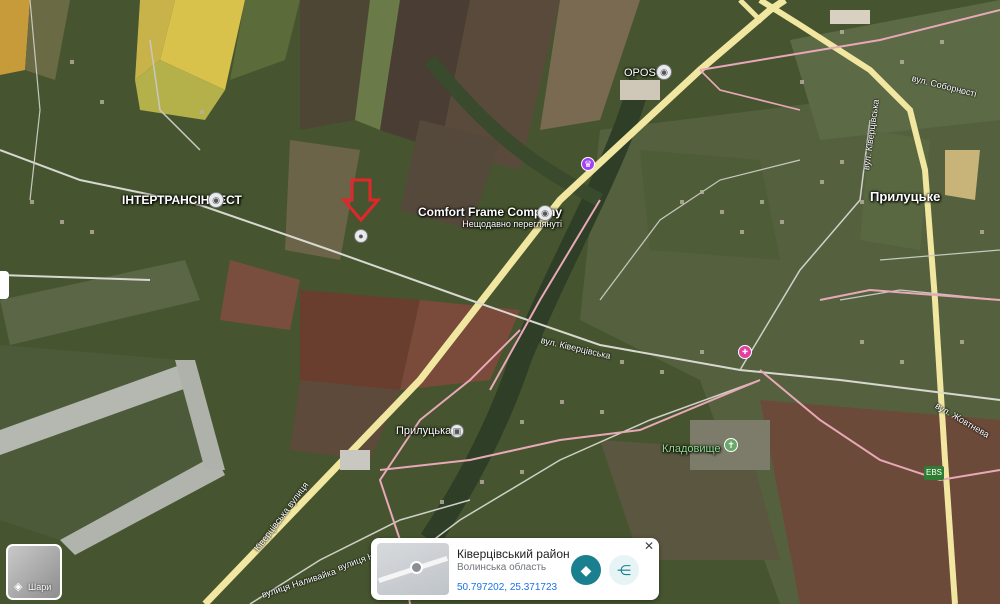 The image size is (1000, 604). I want to click on purple-poi-icon: ♛, so click(588, 164).